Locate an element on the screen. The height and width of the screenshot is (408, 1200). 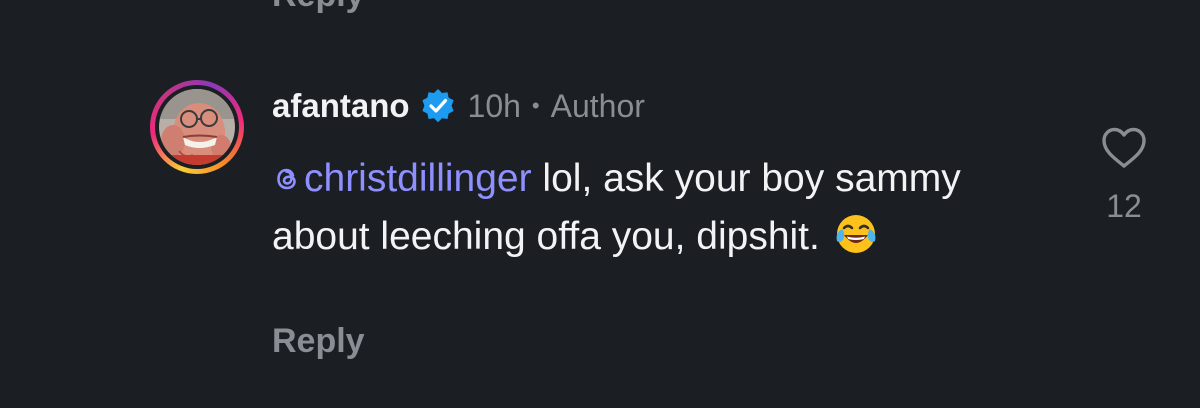
previous-reply-button: Reply is located at coordinates (318, 6).